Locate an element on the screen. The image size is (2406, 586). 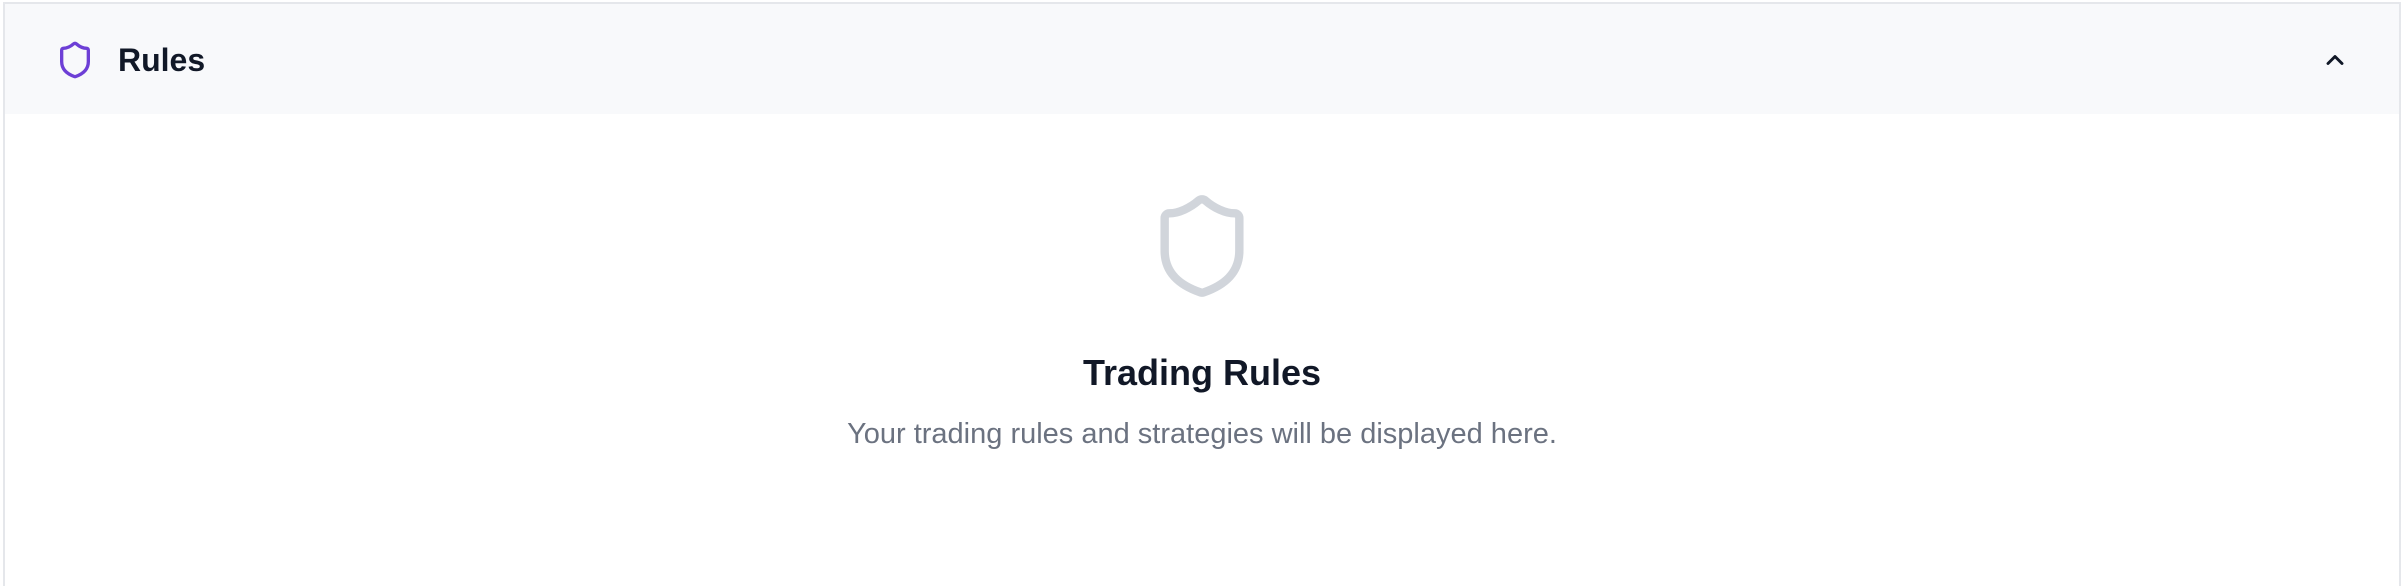
chevron-up-icon is located at coordinates (2335, 60).